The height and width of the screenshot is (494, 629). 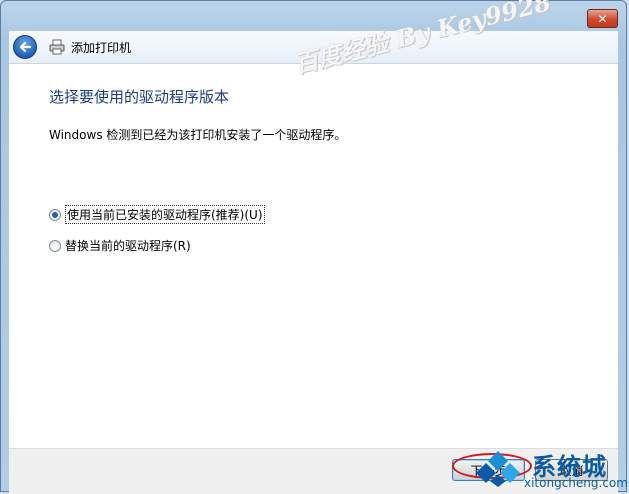 What do you see at coordinates (55, 245) in the screenshot?
I see `radio-button` at bounding box center [55, 245].